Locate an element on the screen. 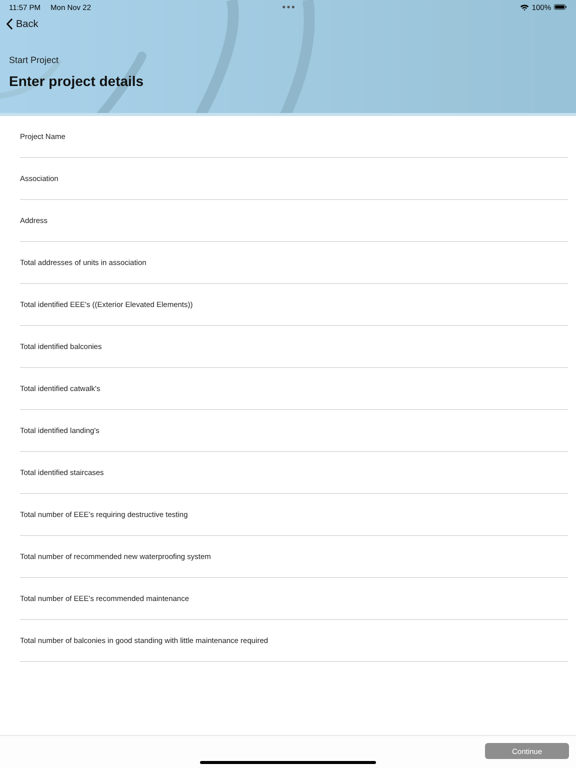 The width and height of the screenshot is (576, 768). chevron-left-icon is located at coordinates (9, 24).